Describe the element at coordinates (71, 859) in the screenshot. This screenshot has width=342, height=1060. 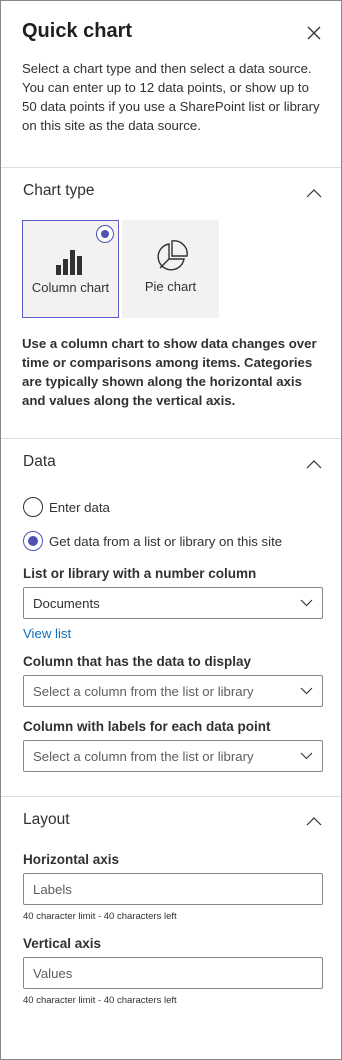
I see `horizontal-axis-label: Horizontal axis` at that location.